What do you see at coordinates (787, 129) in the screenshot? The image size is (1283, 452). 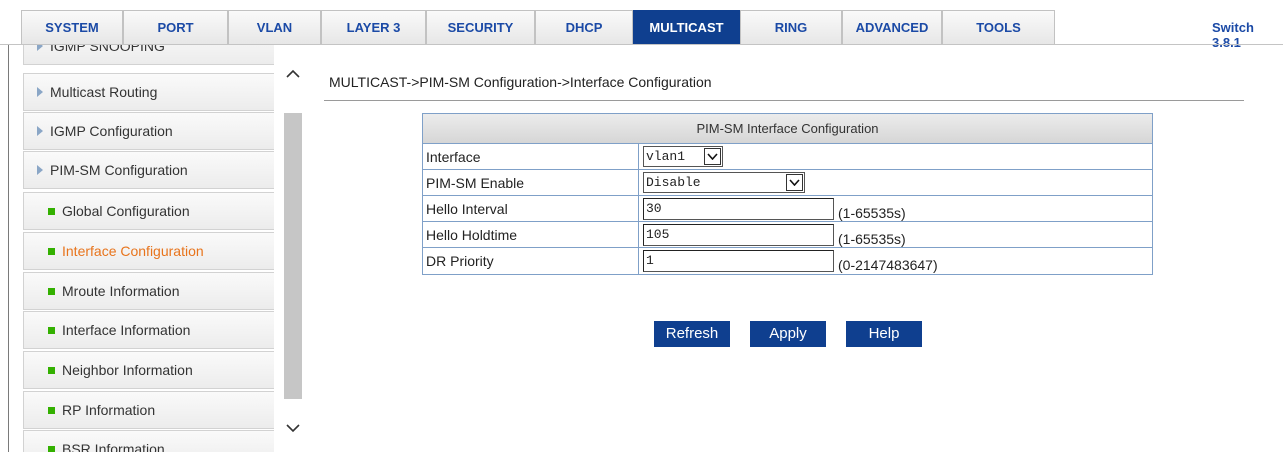 I see `table-title: PIM-SM Interface Configuration` at bounding box center [787, 129].